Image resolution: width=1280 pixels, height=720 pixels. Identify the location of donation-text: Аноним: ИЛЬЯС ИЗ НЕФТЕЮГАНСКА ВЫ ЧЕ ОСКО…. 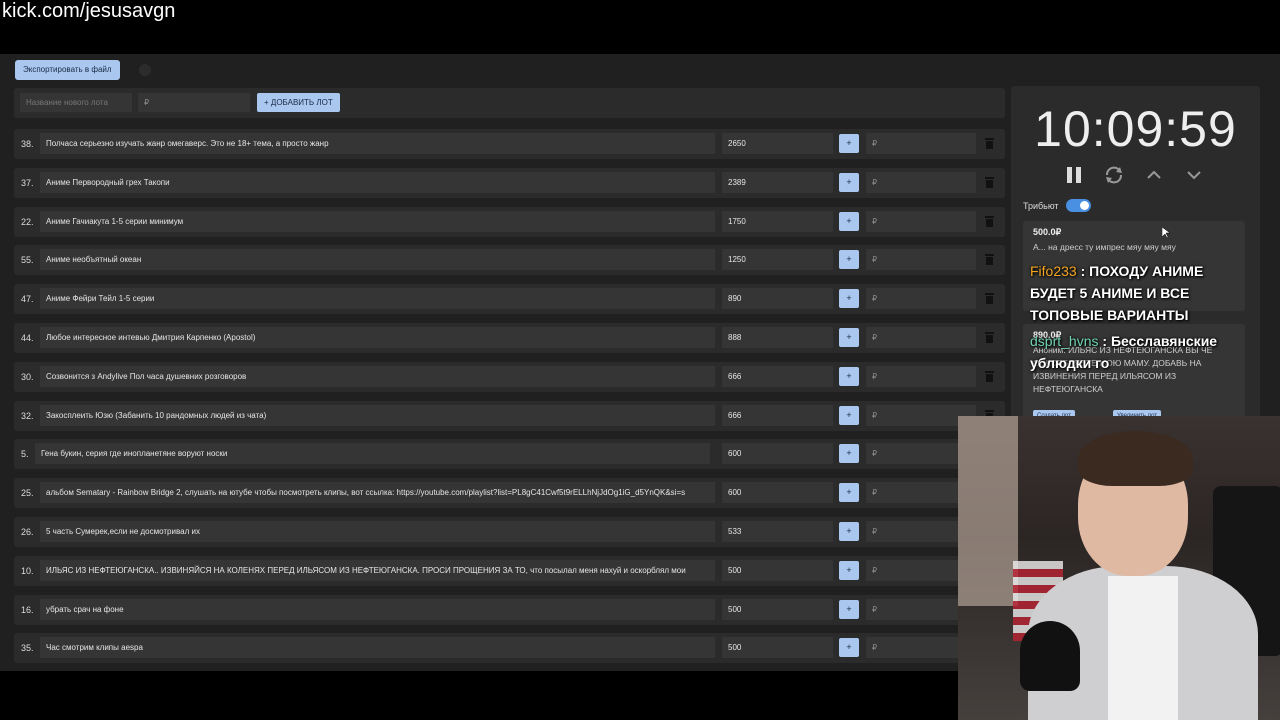
(1123, 369).